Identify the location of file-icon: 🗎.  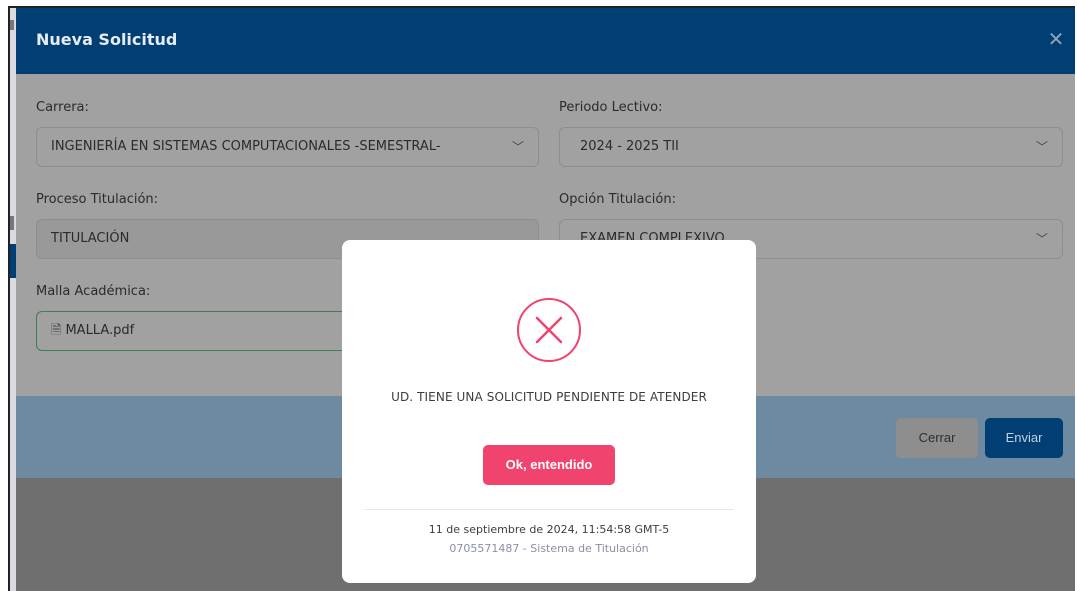
(56, 330).